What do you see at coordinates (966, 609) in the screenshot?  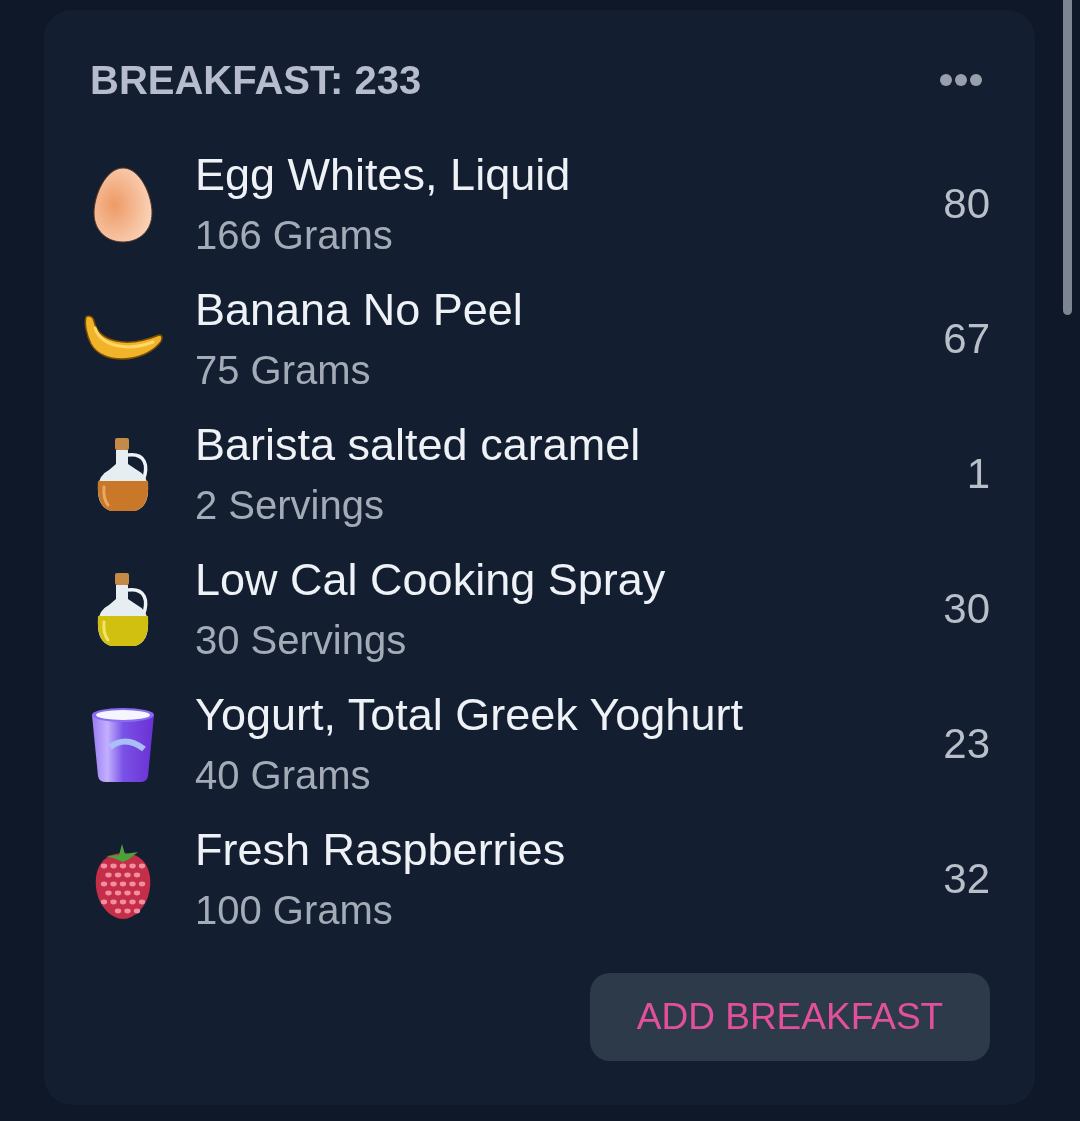 I see `calorie-count: 30` at bounding box center [966, 609].